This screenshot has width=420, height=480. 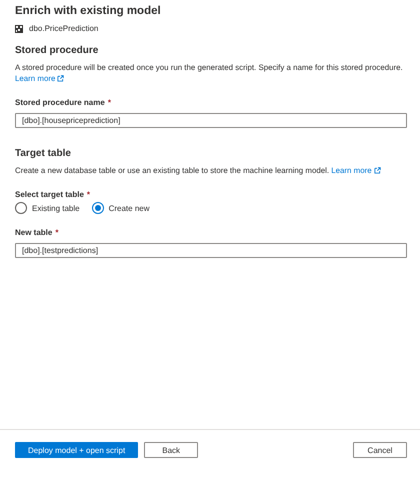 I want to click on text-field: [dbo].[housepriceprediction], so click(x=211, y=120).